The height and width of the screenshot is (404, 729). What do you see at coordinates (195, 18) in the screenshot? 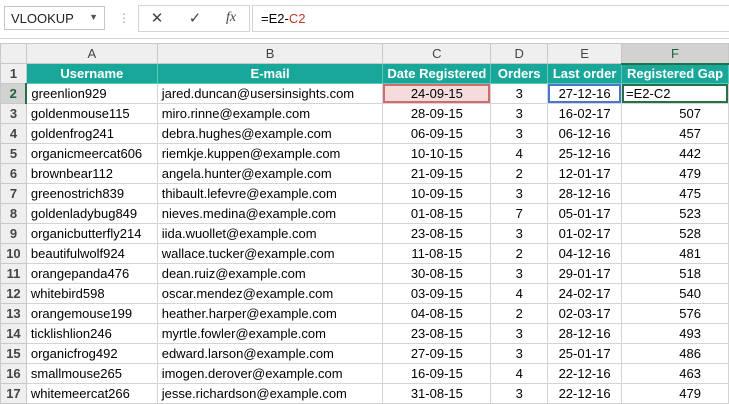
I see `check-icon: ✓` at bounding box center [195, 18].